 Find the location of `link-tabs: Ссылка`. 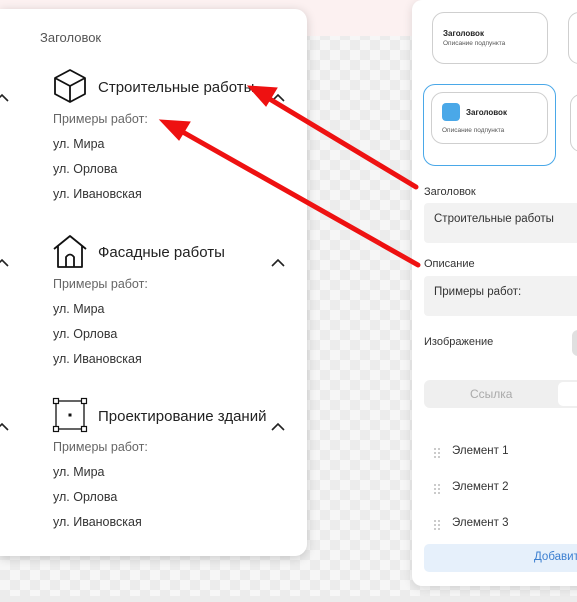

link-tabs: Ссылка is located at coordinates (500, 394).